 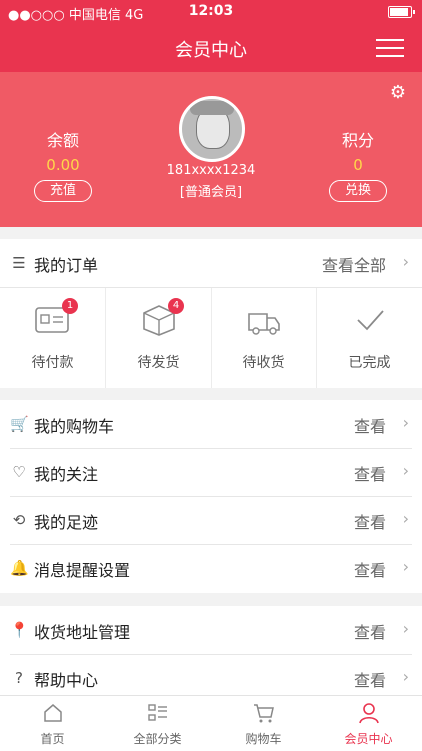 I want to click on menu-row-label: 帮助中心, so click(x=66, y=680).